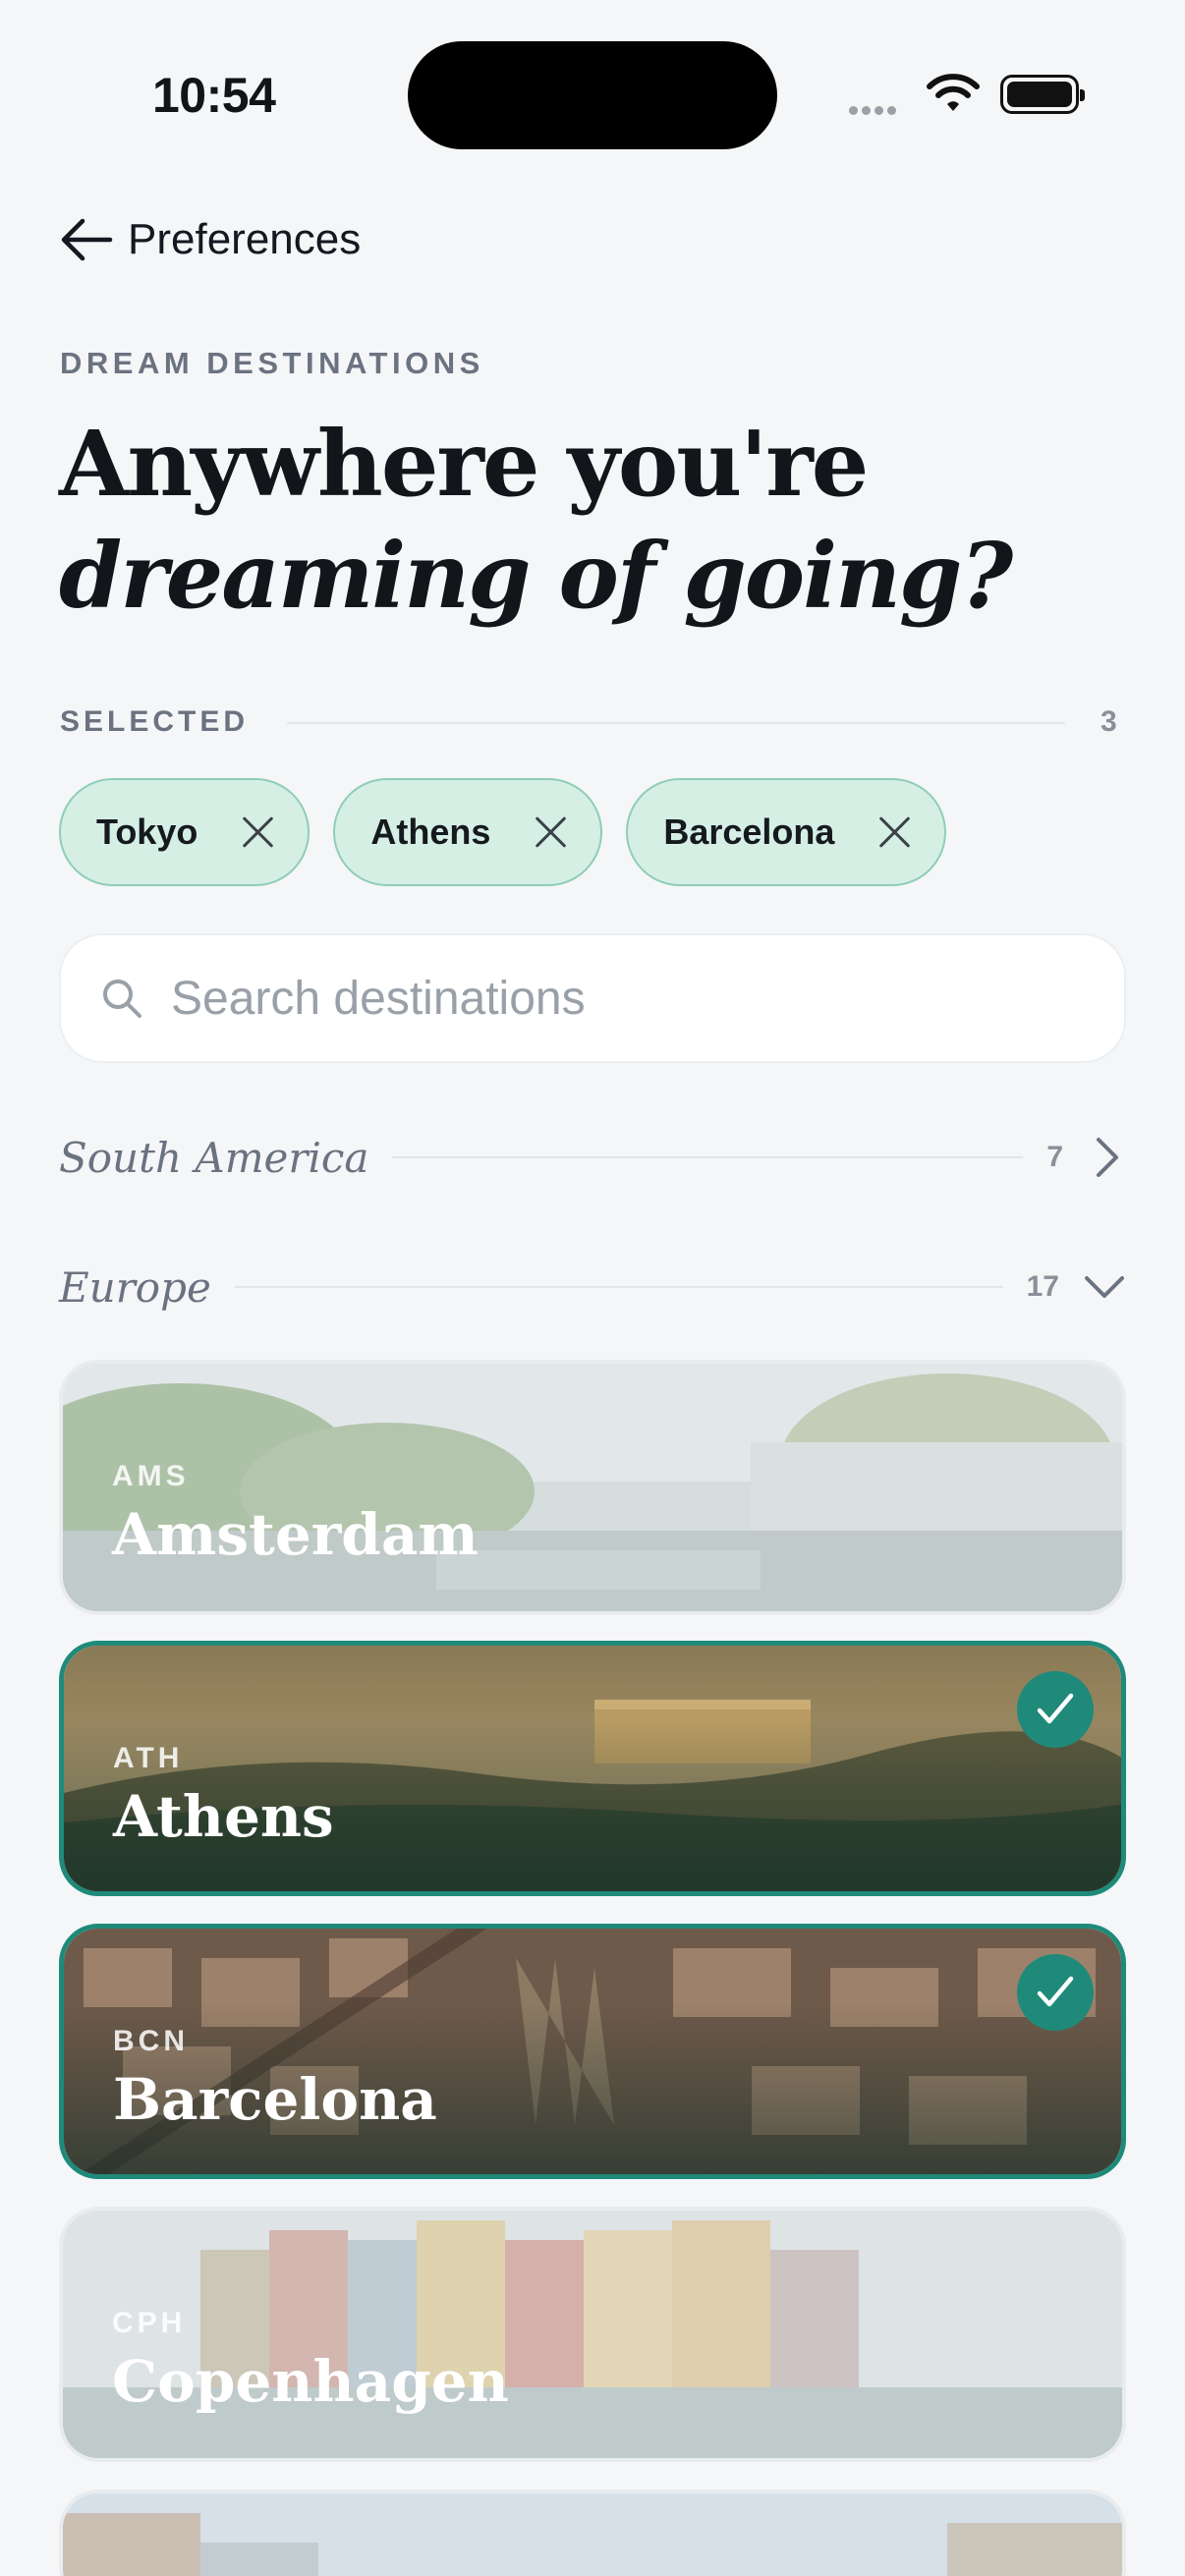 Image resolution: width=1185 pixels, height=2576 pixels. I want to click on region-europe: Europe 17, so click(592, 1287).